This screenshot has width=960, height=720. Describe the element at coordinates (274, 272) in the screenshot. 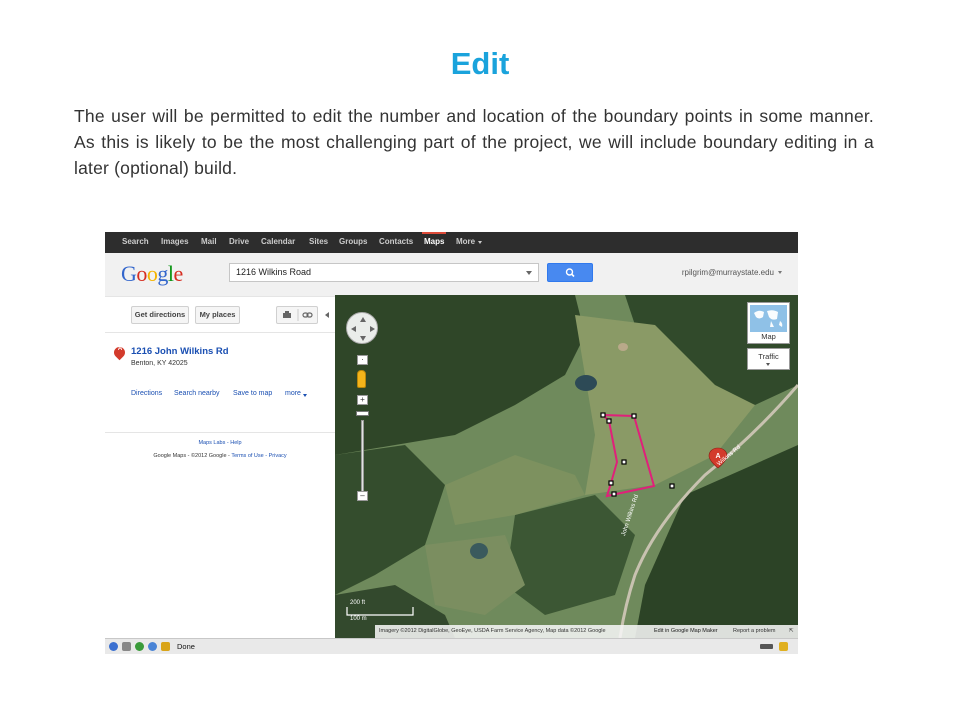

I see `search-value: 1216 Wilkins Road` at that location.